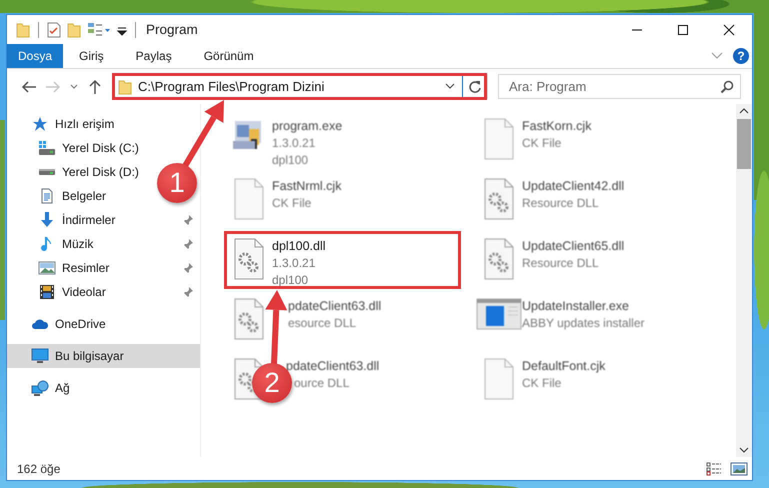 This screenshot has height=488, width=769. Describe the element at coordinates (59, 196) in the screenshot. I see `nav-item: Belgeler` at that location.